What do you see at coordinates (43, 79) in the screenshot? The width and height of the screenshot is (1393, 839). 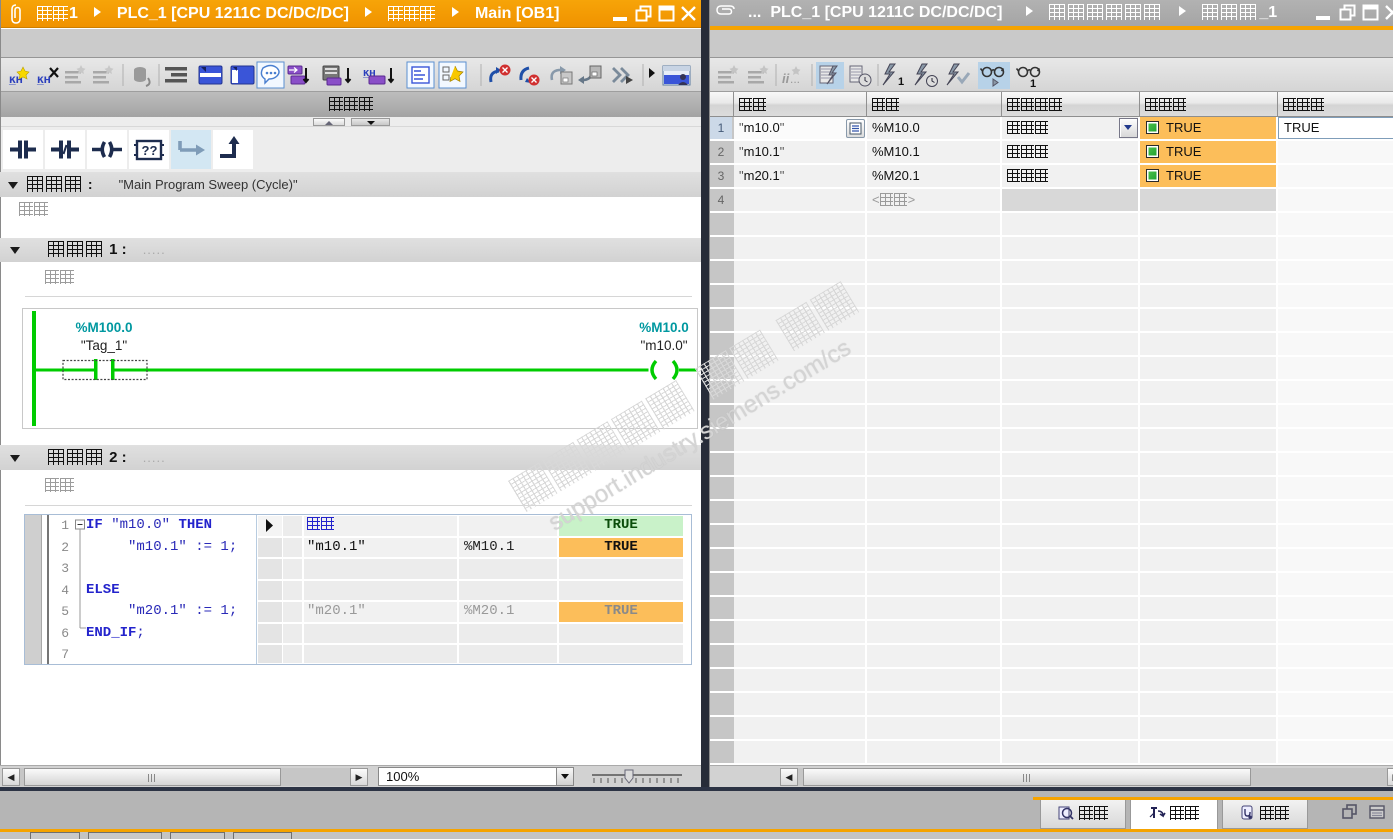 I see `svg-text: ĸ̲ʜ` at bounding box center [43, 79].